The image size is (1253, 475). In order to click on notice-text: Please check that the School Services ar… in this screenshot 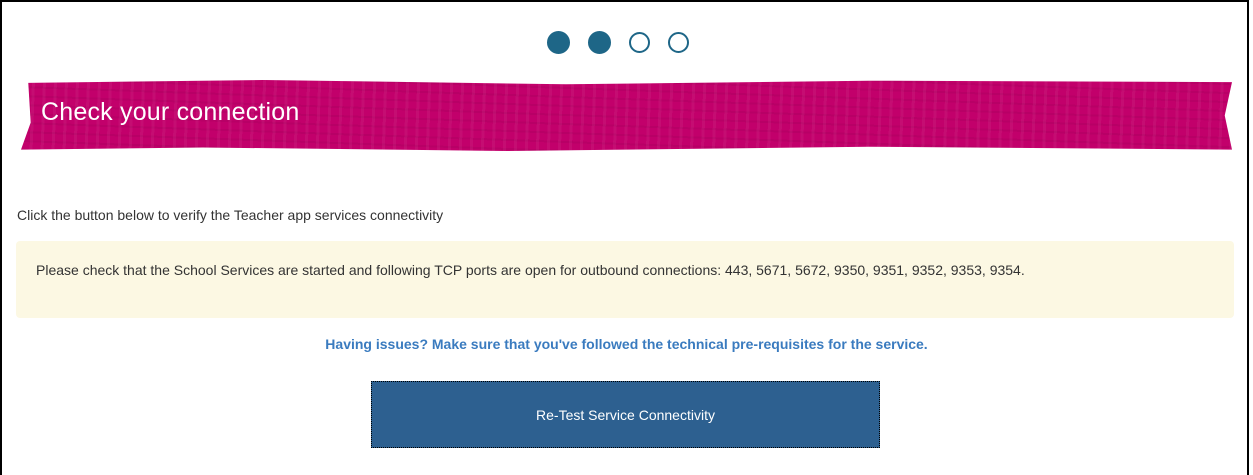, I will do `click(530, 270)`.